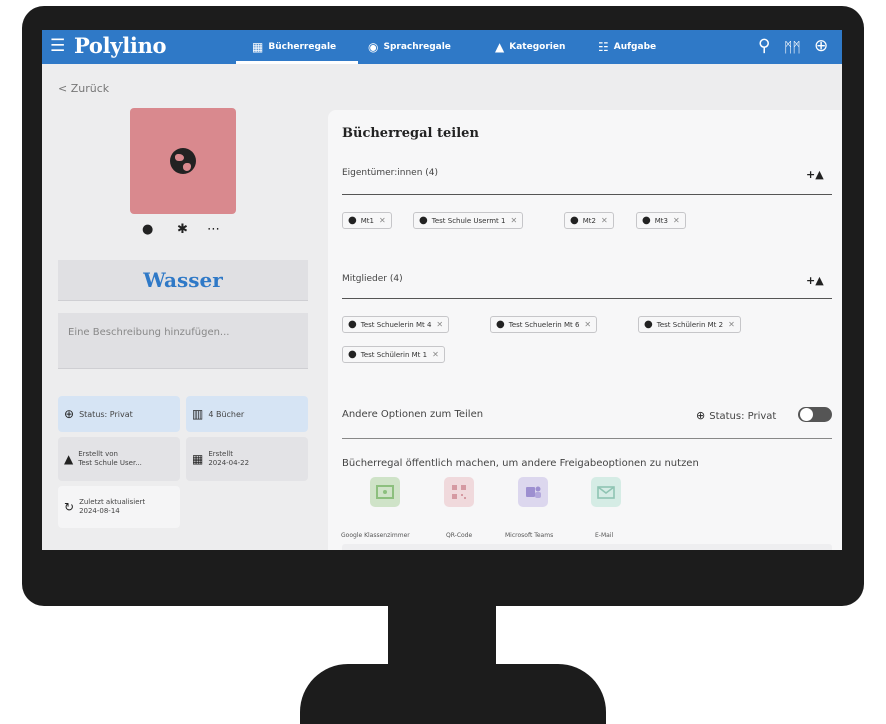 Image resolution: width=886 pixels, height=724 pixels. I want to click on nav-item-categories: ▲ Kategorien, so click(530, 47).